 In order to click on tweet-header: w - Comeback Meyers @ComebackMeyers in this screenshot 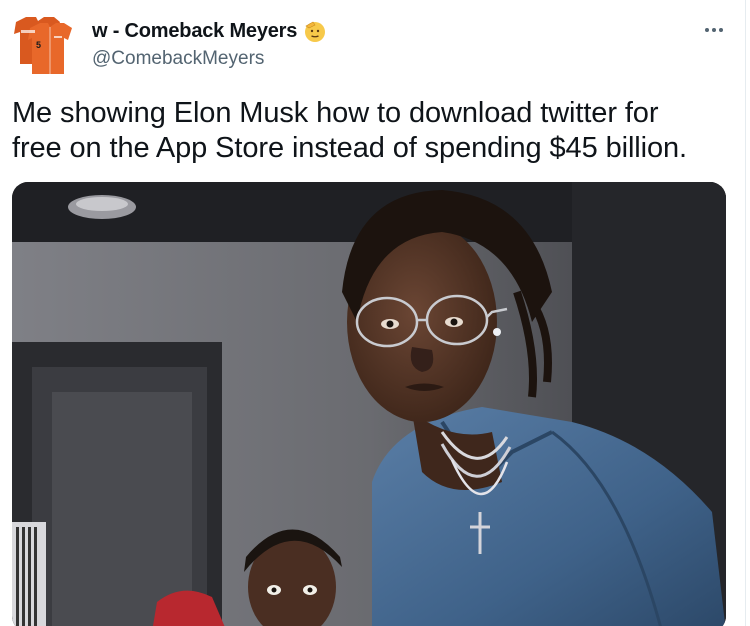, I will do `click(209, 44)`.